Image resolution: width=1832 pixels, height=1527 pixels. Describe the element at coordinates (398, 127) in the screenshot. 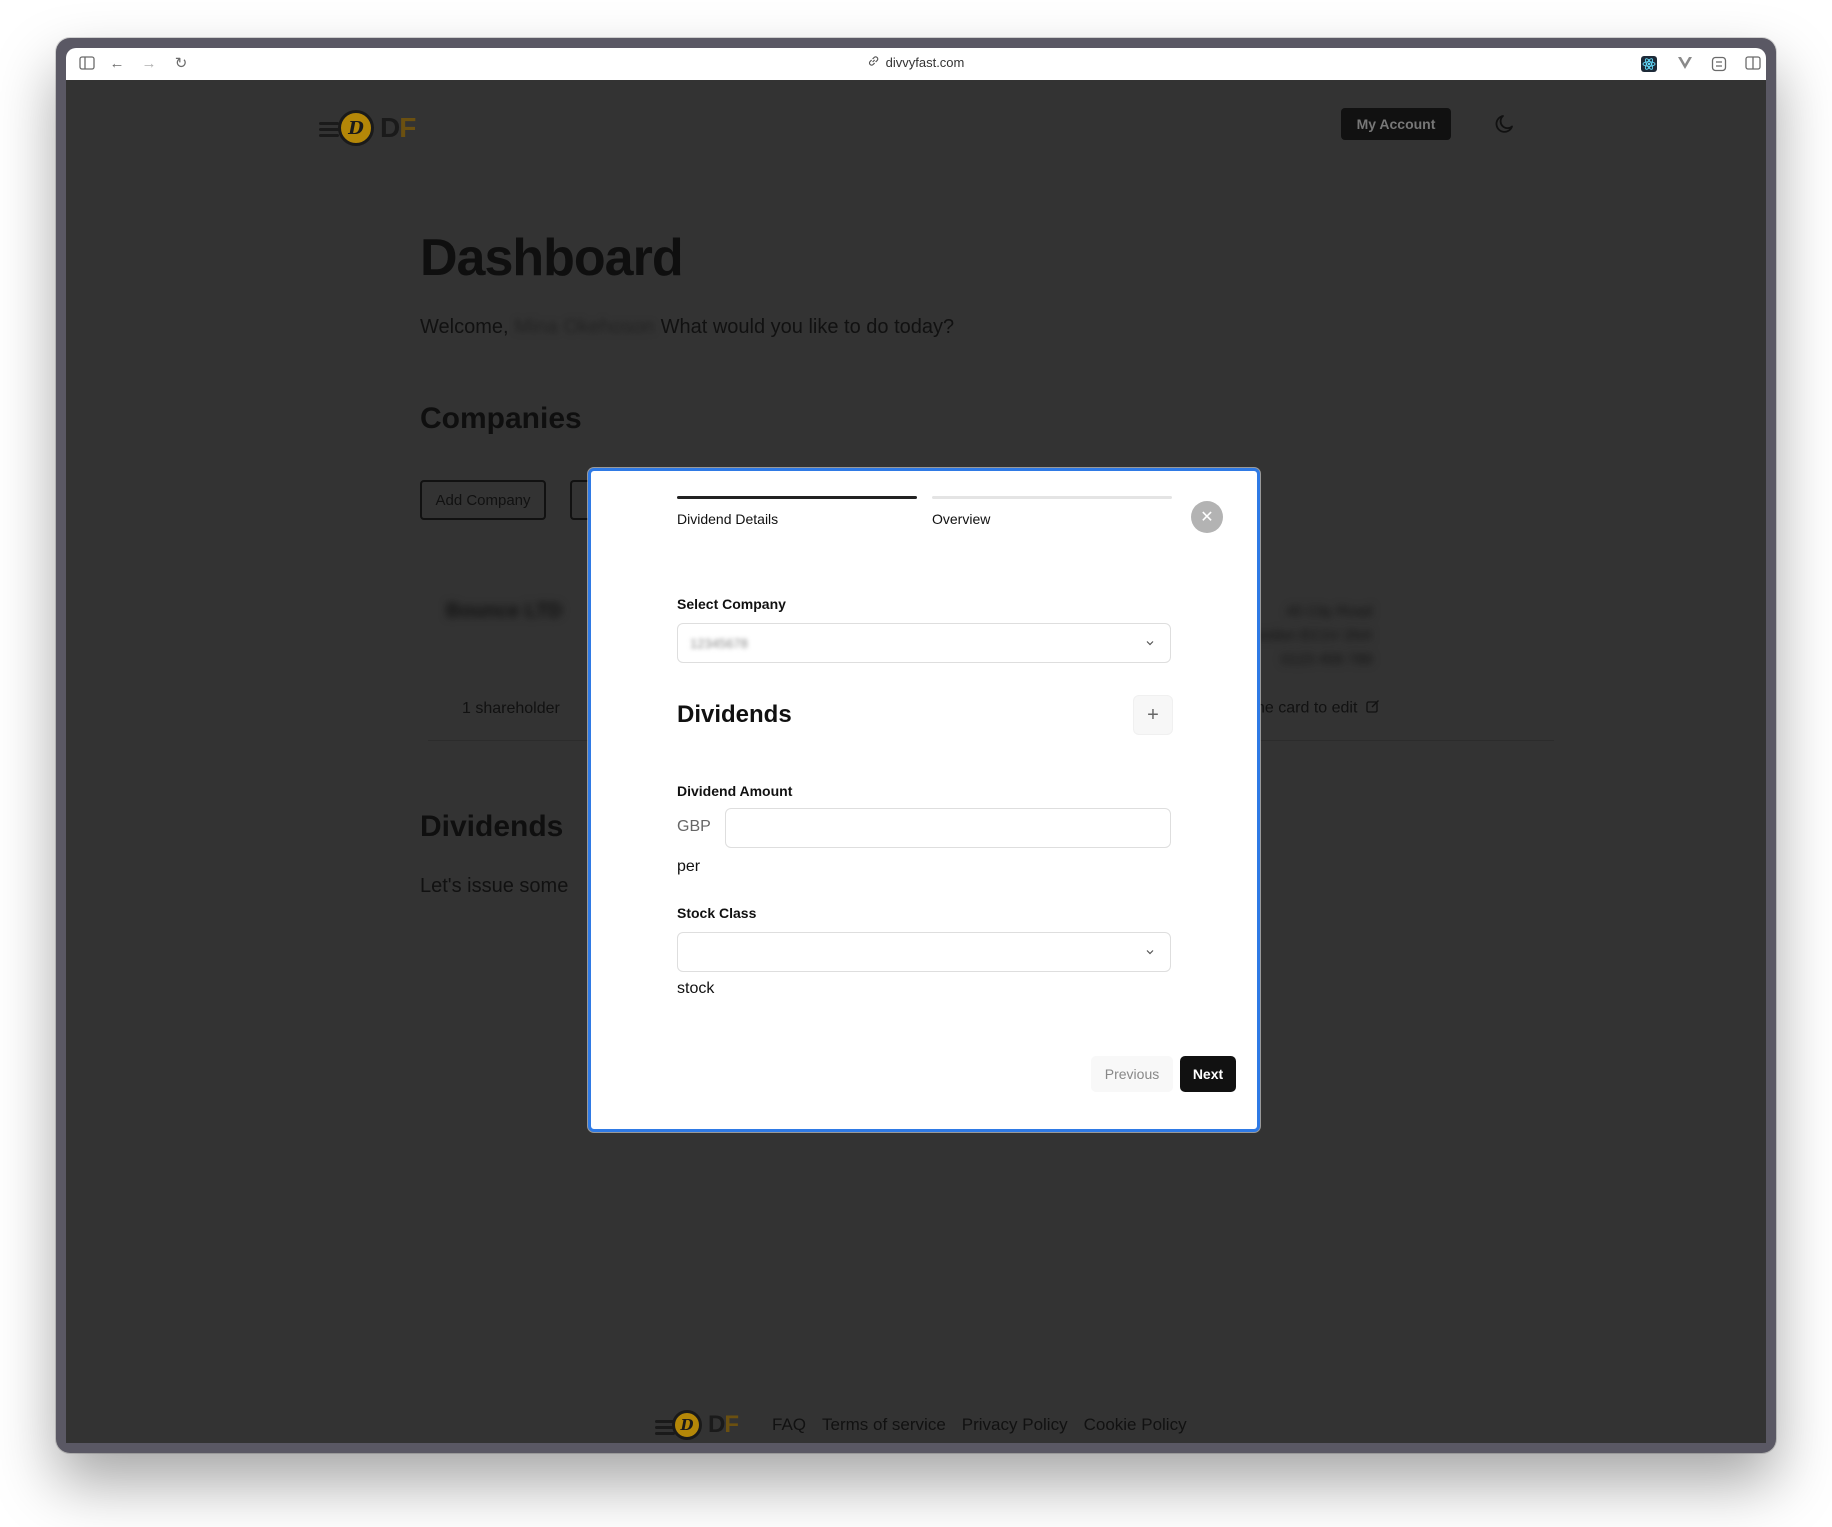

I see `logo-wordmark: DF` at that location.